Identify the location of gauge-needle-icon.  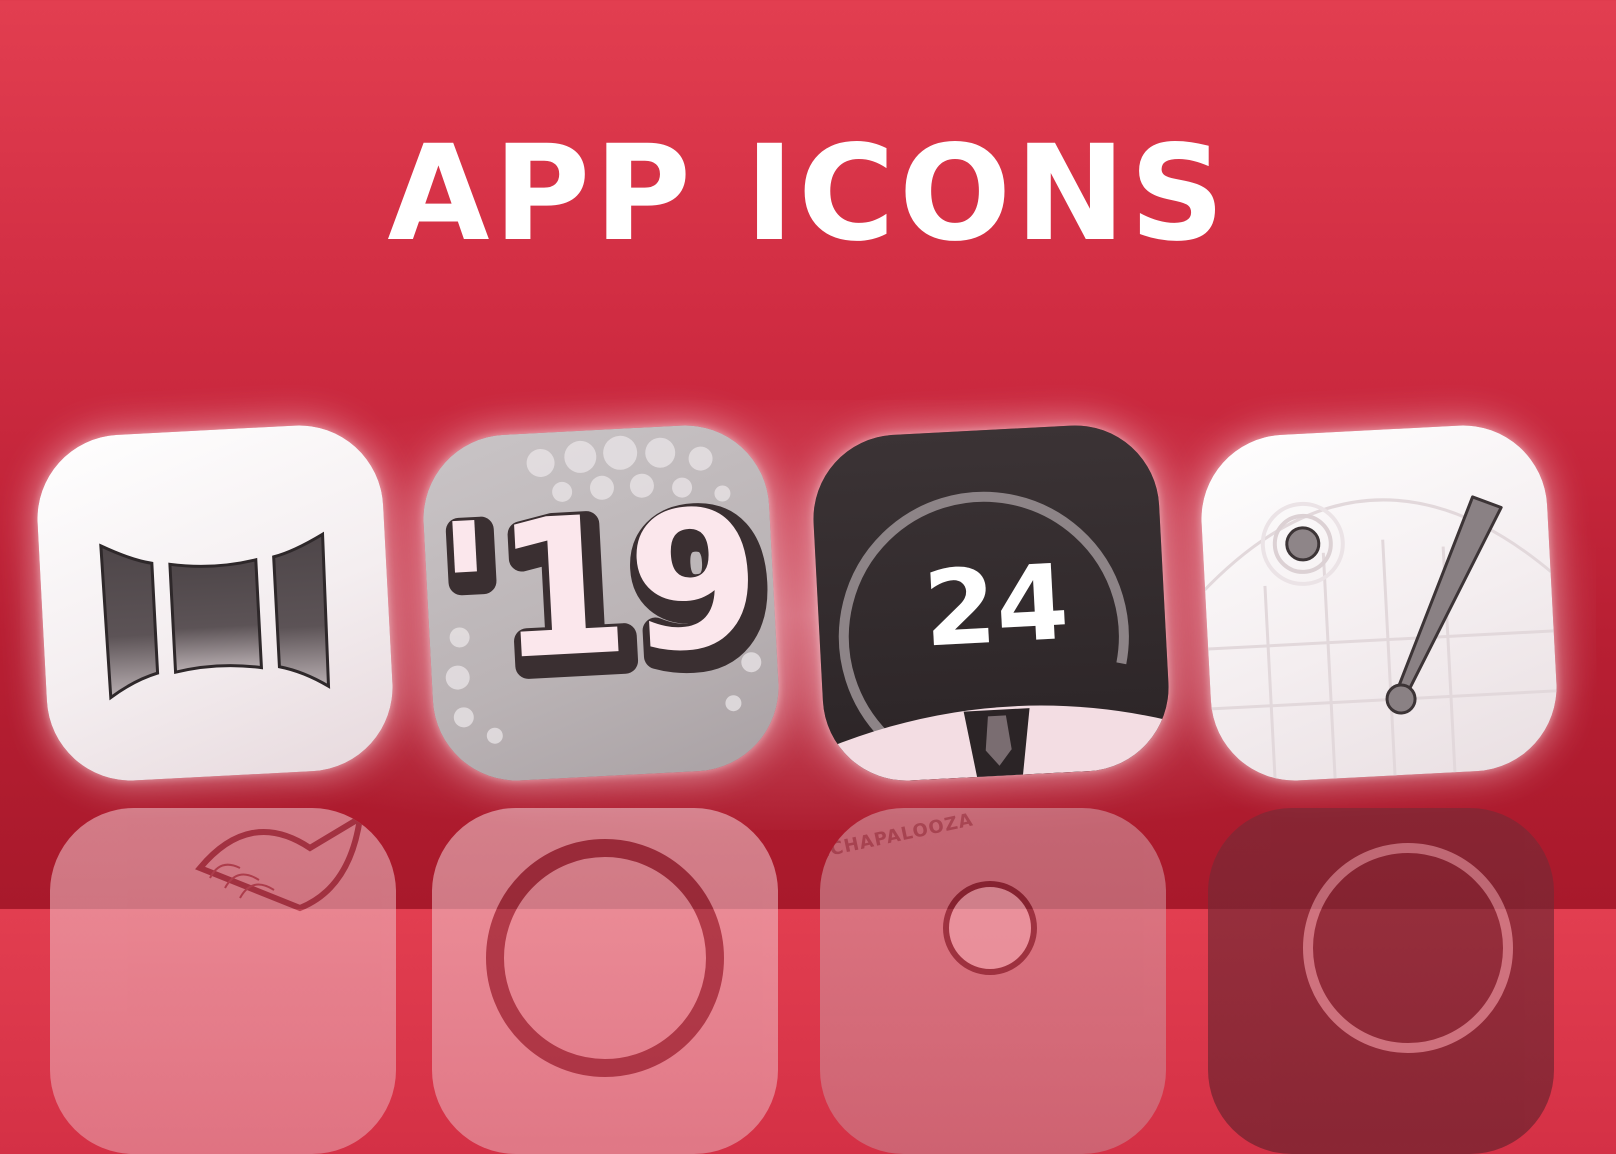
(1379, 638).